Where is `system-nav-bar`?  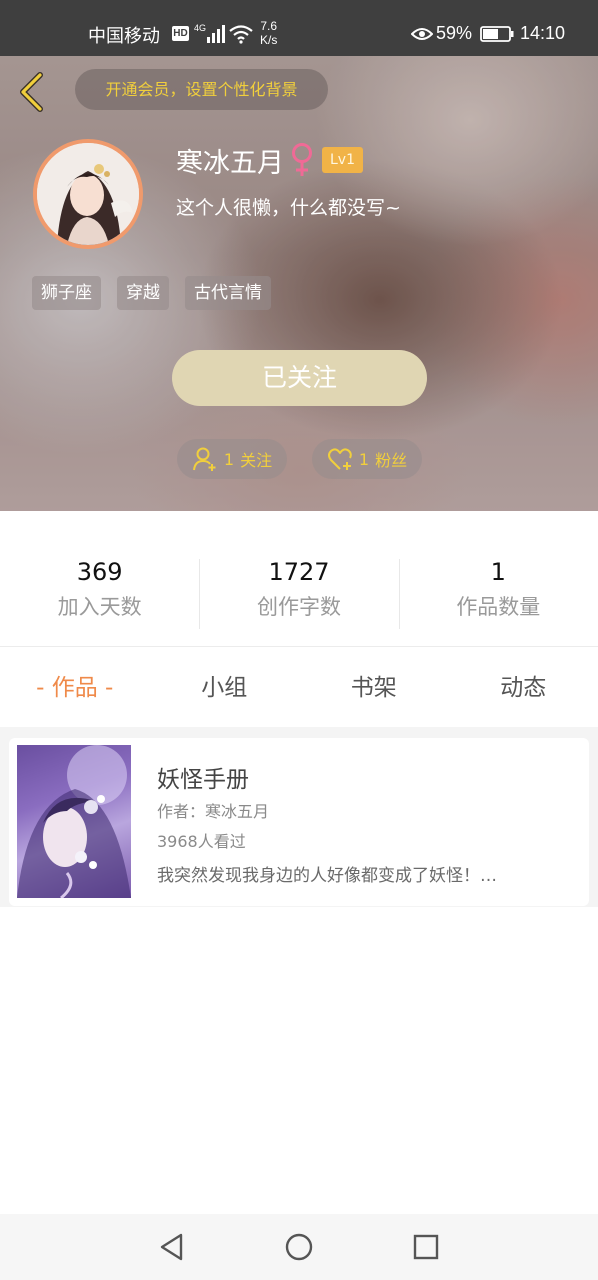
system-nav-bar is located at coordinates (299, 1247).